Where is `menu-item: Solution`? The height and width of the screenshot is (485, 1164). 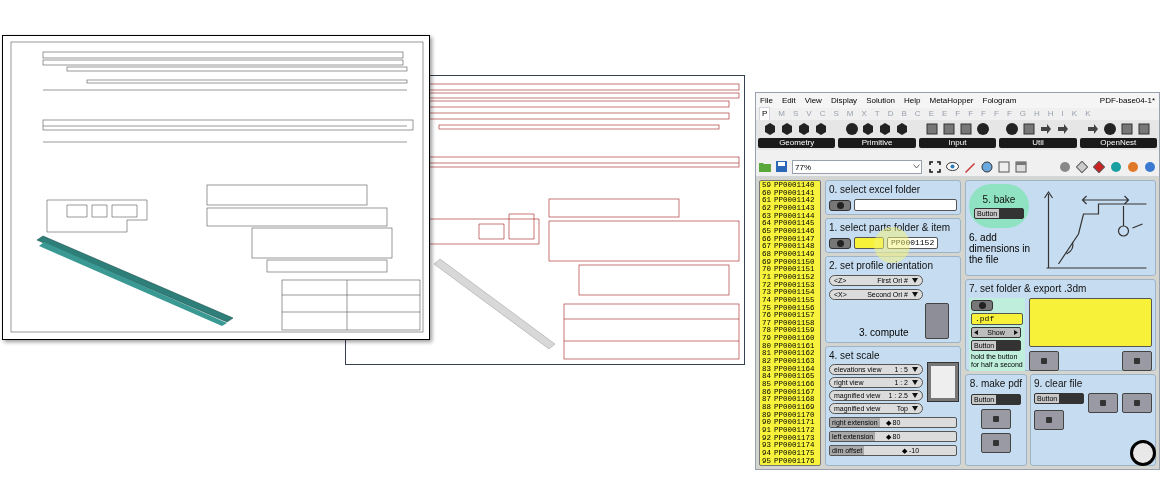 menu-item: Solution is located at coordinates (881, 100).